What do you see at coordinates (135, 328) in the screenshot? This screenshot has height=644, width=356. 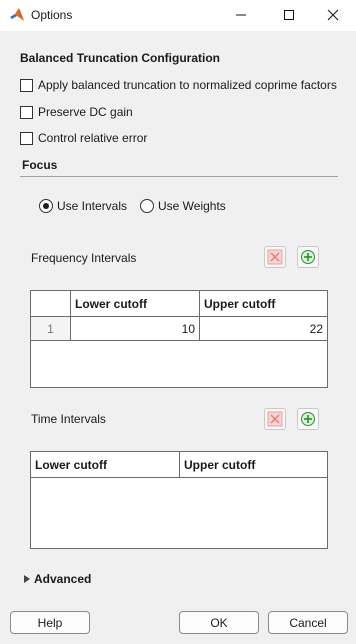 I see `lower-cutoff-cell: 10` at bounding box center [135, 328].